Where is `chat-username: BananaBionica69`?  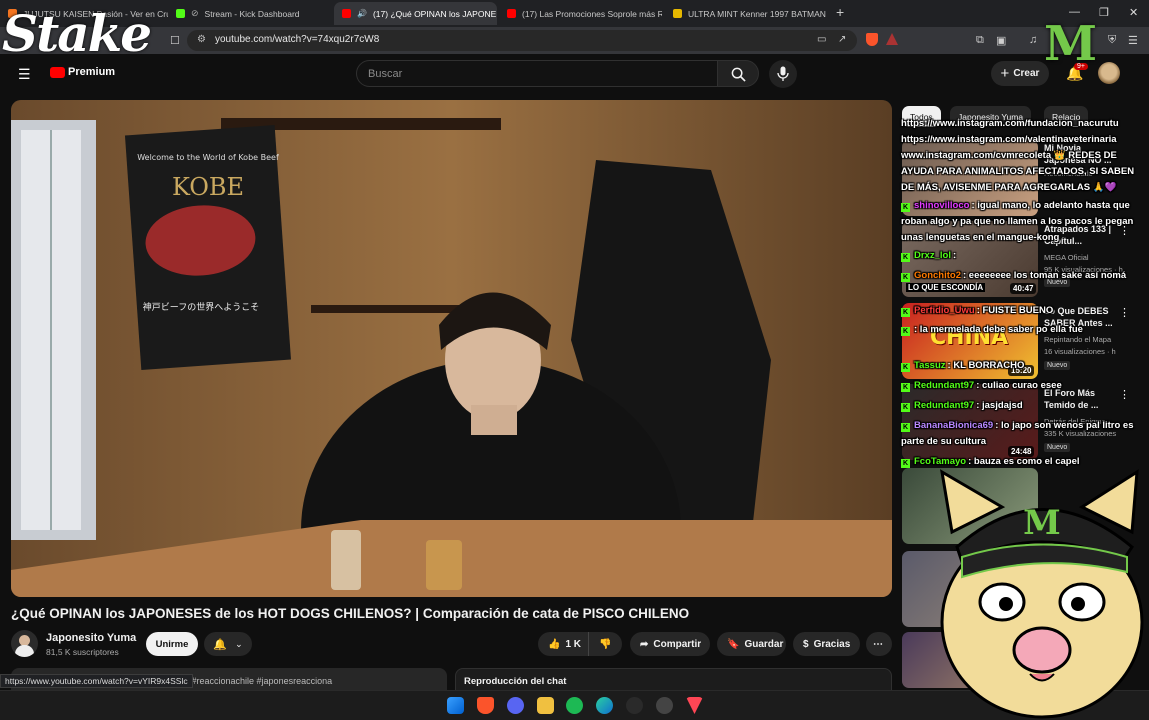 chat-username: BananaBionica69 is located at coordinates (954, 425).